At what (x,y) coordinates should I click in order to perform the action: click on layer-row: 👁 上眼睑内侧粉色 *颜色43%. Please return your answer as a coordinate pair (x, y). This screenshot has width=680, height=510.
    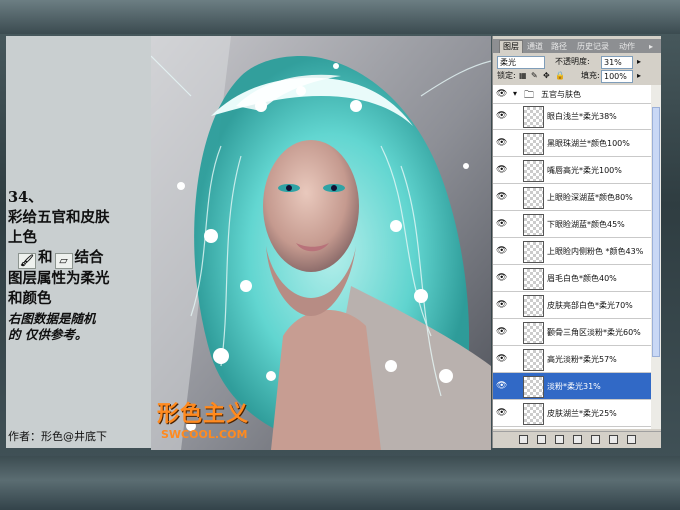
    Looking at the image, I should click on (572, 251).